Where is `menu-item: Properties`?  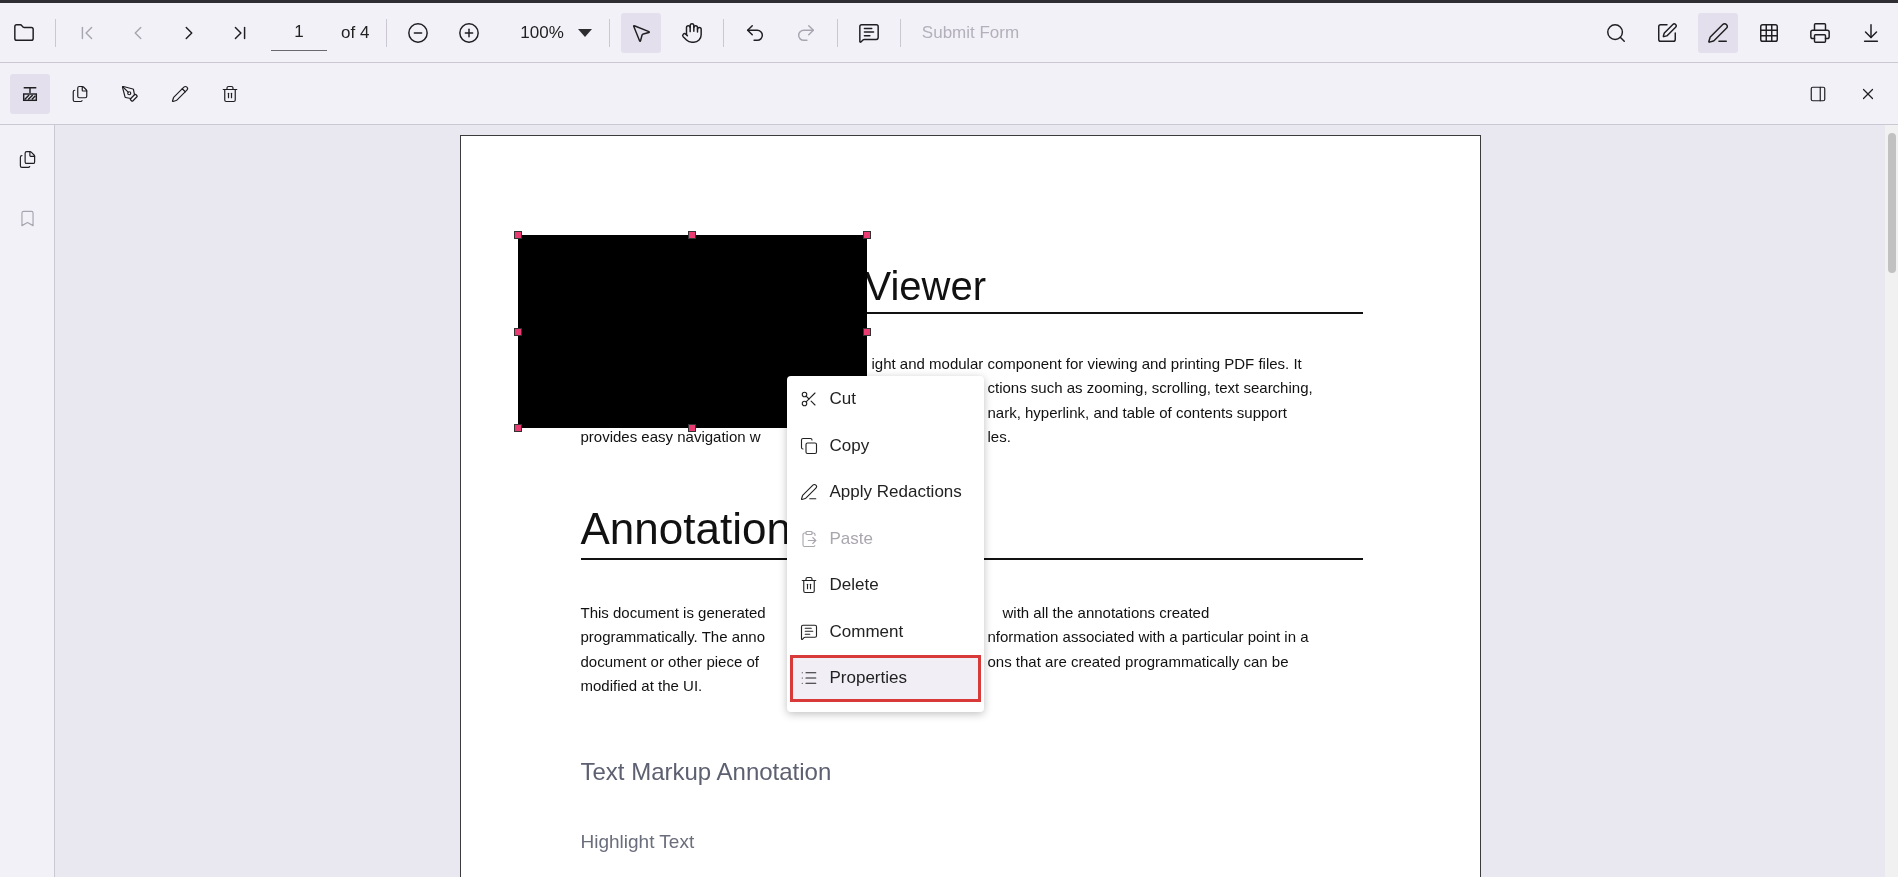
menu-item: Properties is located at coordinates (885, 678).